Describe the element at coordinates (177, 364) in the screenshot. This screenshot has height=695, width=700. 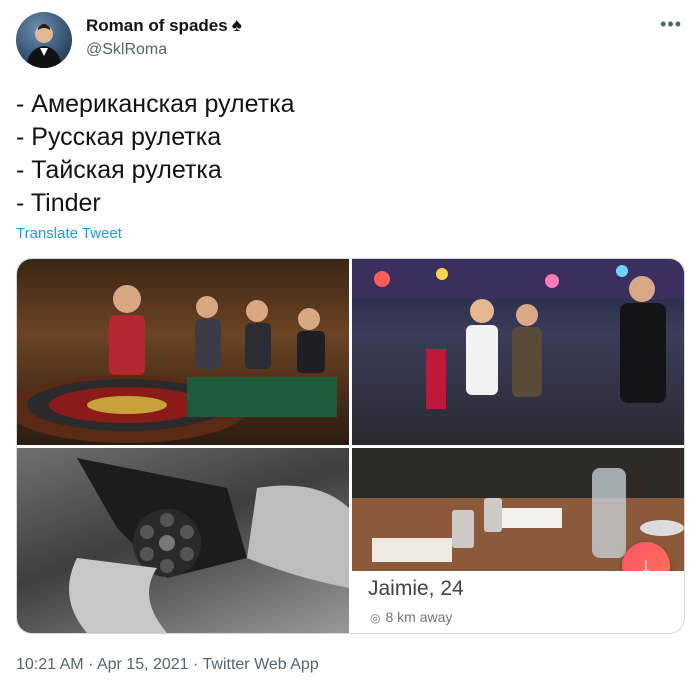
I see `roulette-illustration` at that location.